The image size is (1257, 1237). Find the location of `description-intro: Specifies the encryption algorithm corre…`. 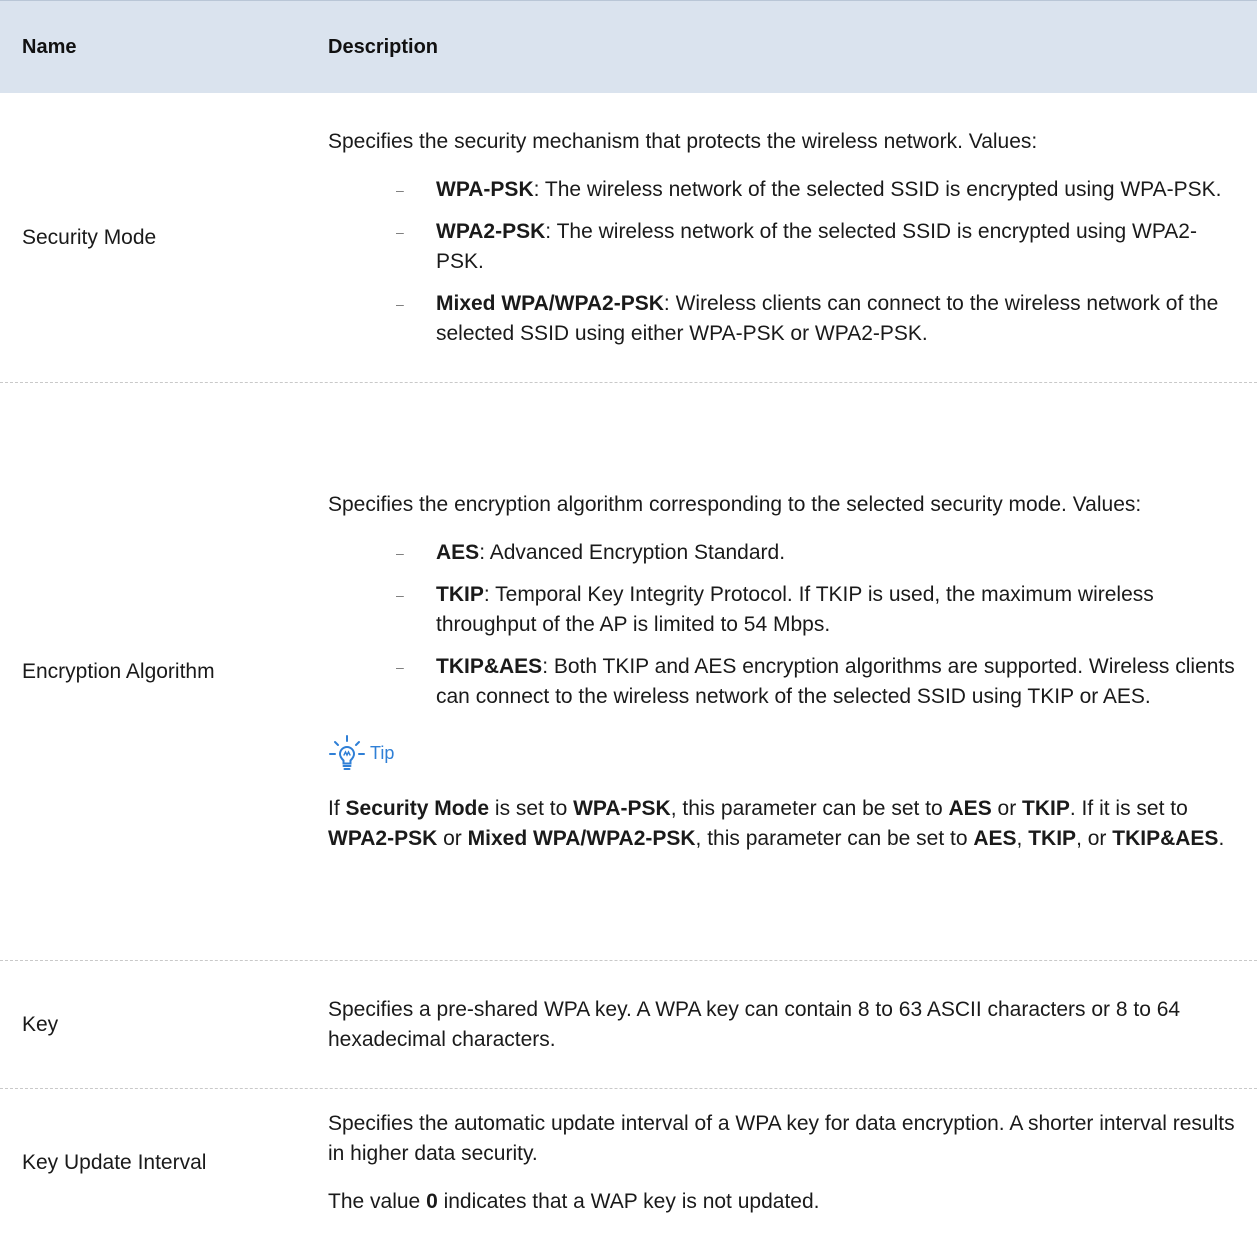

description-intro: Specifies the encryption algorithm corre… is located at coordinates (735, 504).